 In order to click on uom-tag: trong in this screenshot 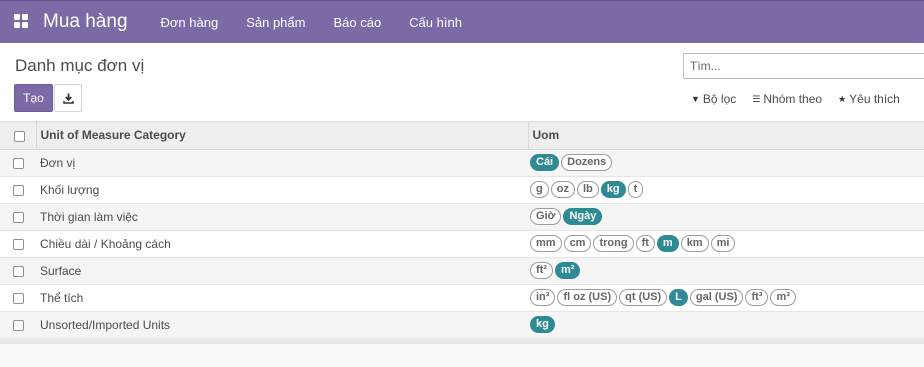, I will do `click(613, 243)`.